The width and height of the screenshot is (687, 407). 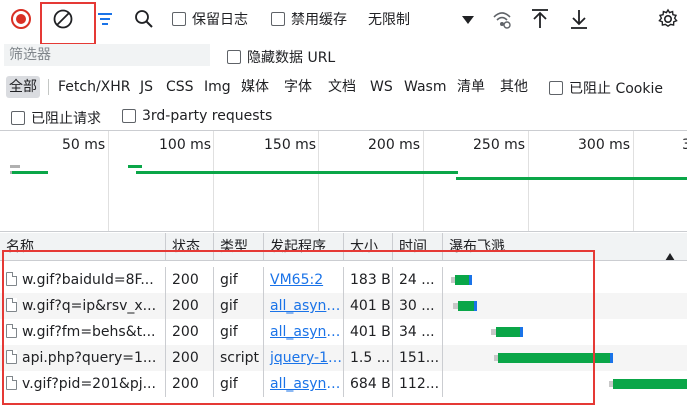 I want to click on blocked-filters: 已阻止请求 3rd-party requests, so click(x=343, y=116).